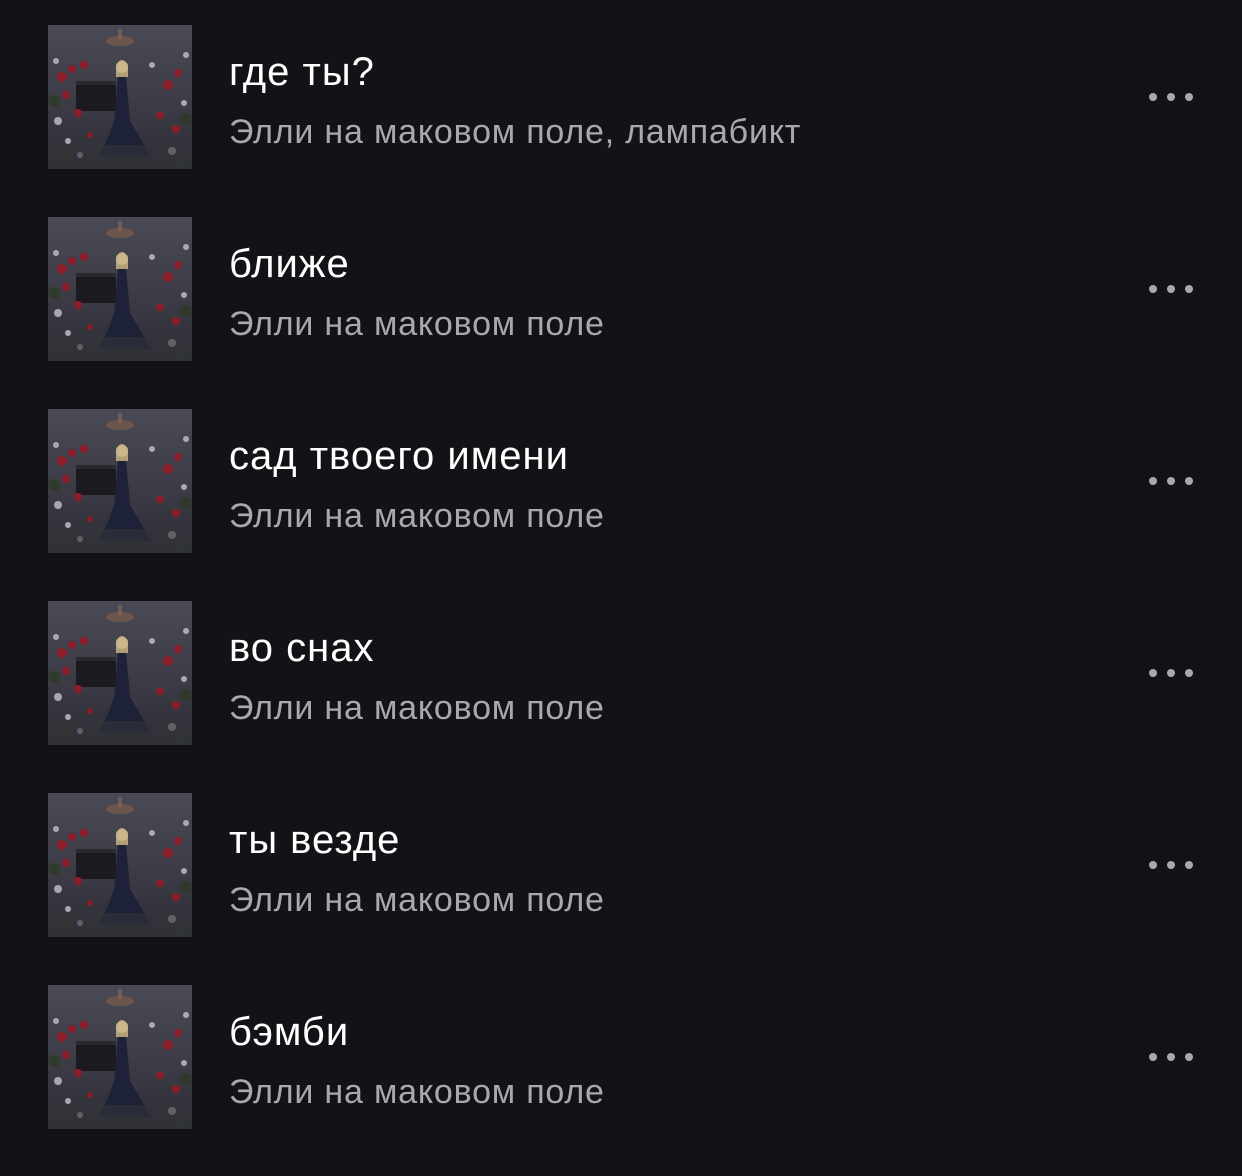 The image size is (1242, 1176). What do you see at coordinates (289, 264) in the screenshot?
I see `track-title: ближе` at bounding box center [289, 264].